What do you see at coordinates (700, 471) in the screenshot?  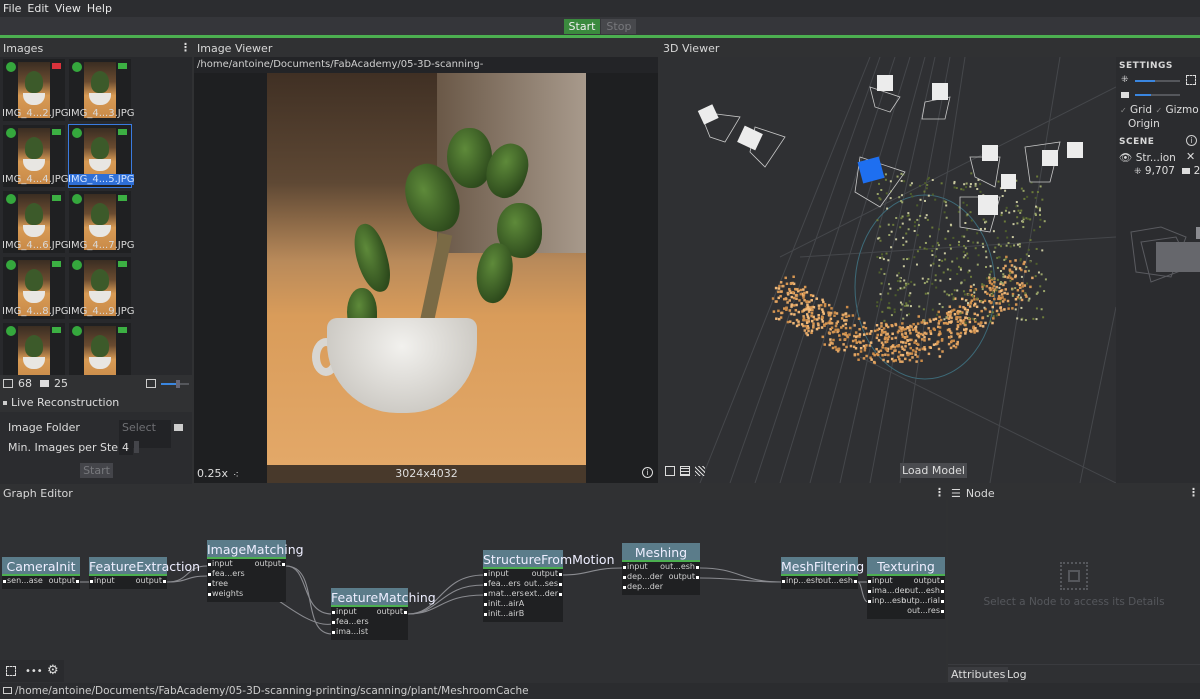 I see `display-mode-textured-icon` at bounding box center [700, 471].